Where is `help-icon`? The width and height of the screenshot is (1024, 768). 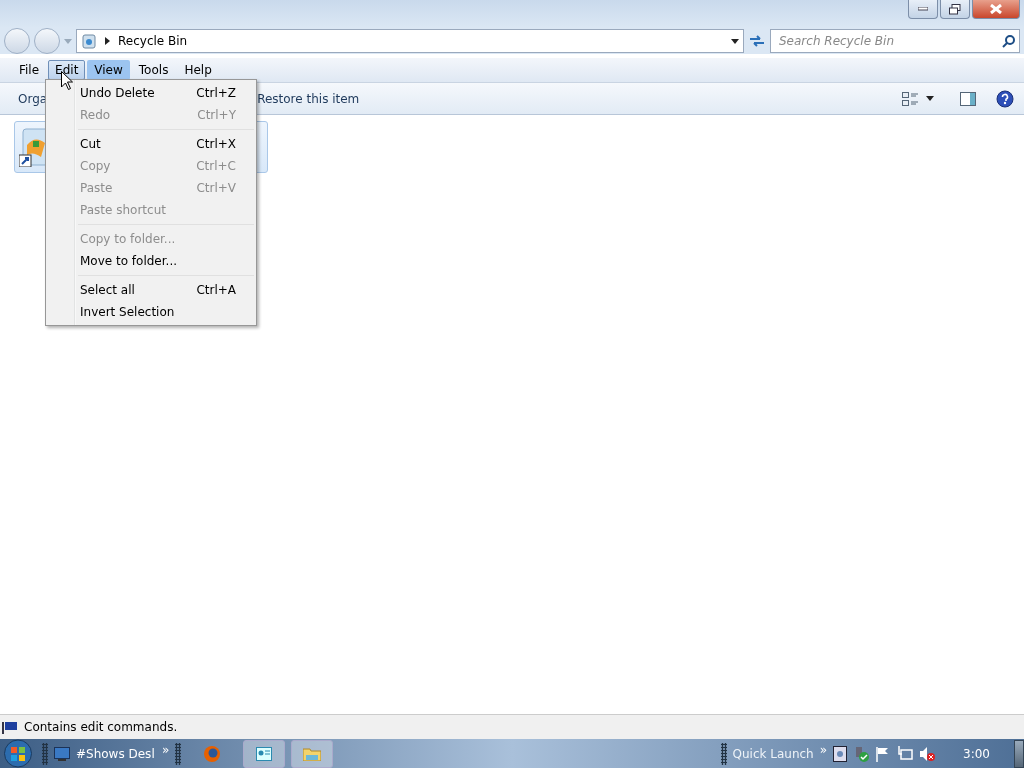
help-icon is located at coordinates (1005, 98).